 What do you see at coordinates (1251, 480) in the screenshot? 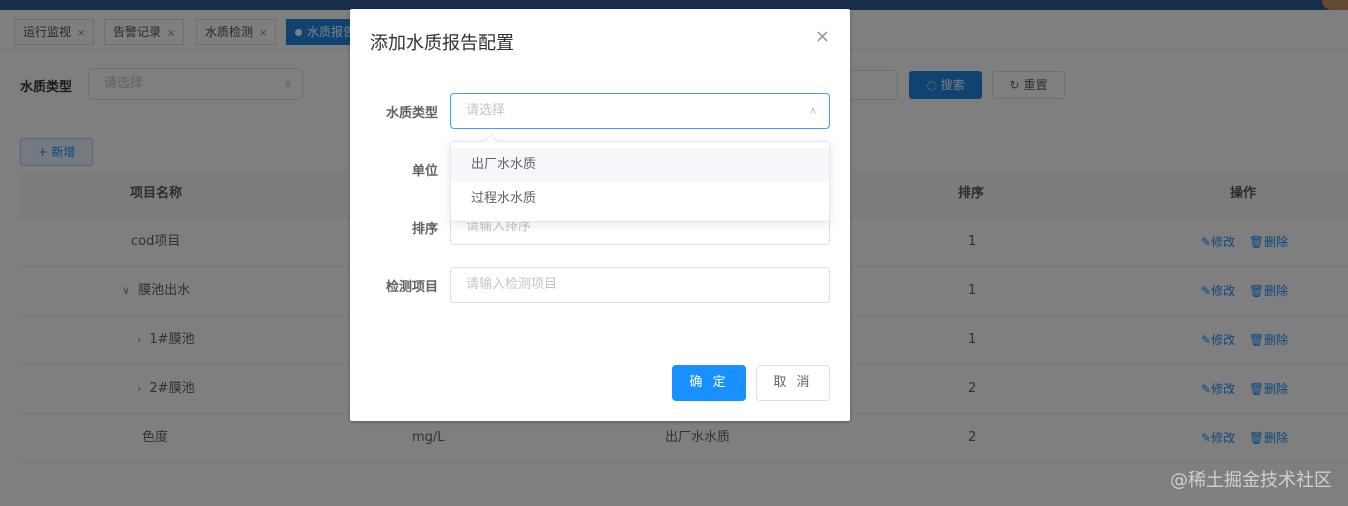
I see `watermark-text: @稀土掘金技术社区` at bounding box center [1251, 480].